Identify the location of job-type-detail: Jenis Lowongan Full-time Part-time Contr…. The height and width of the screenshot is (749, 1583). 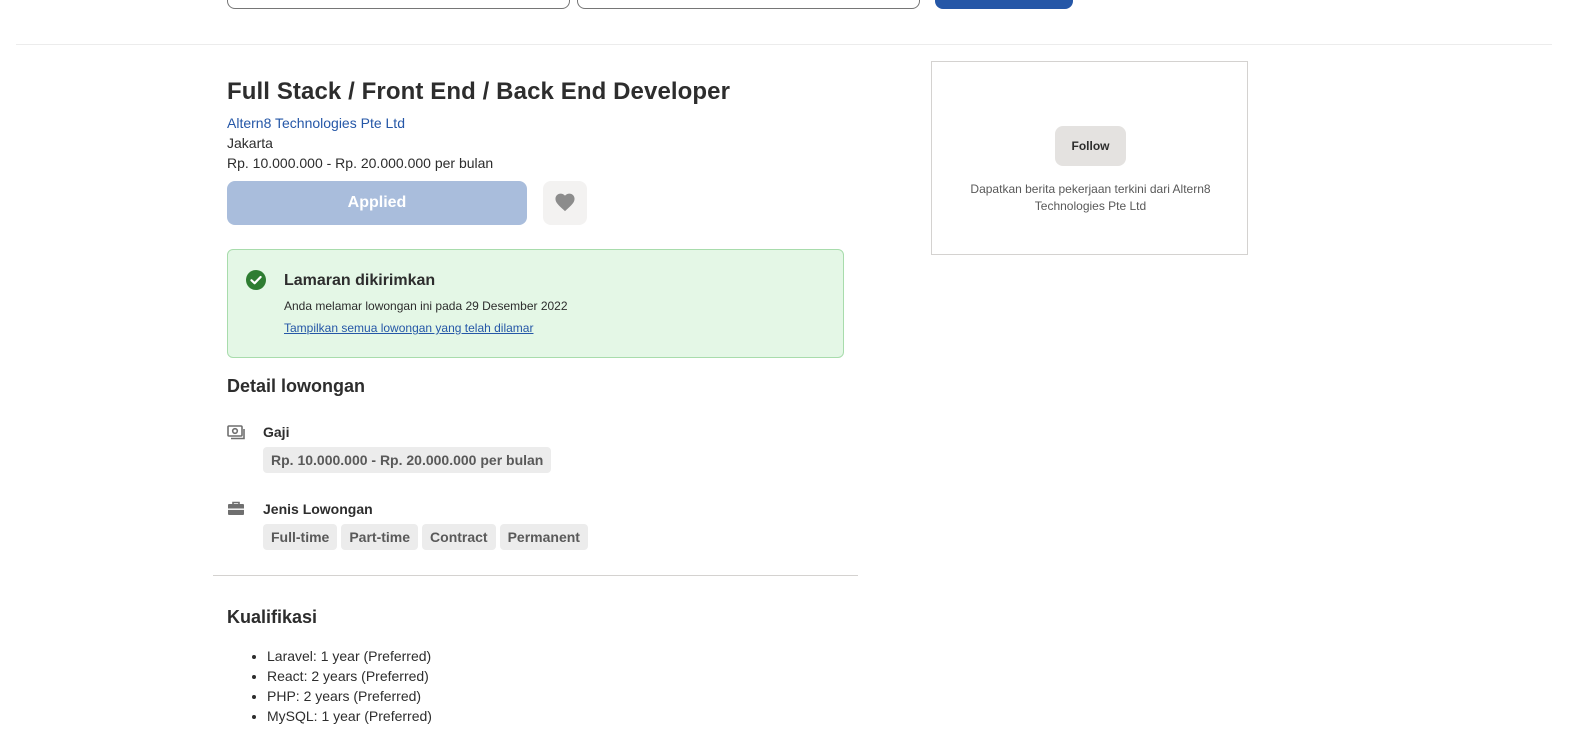
(535, 525).